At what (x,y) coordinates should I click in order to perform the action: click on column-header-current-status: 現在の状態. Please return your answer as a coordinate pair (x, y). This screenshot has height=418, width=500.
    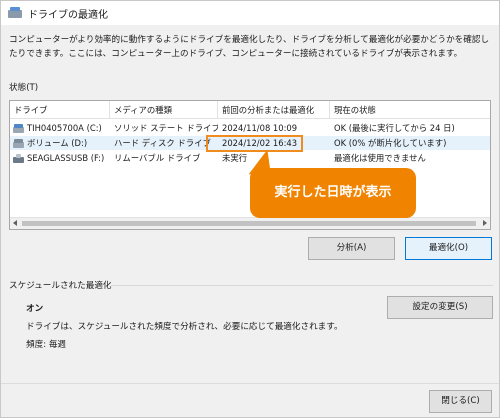
    Looking at the image, I should click on (410, 110).